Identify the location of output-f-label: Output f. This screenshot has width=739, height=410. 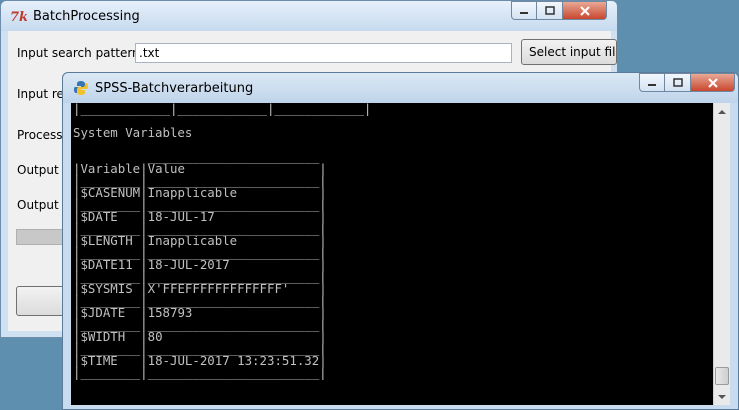
(42, 170).